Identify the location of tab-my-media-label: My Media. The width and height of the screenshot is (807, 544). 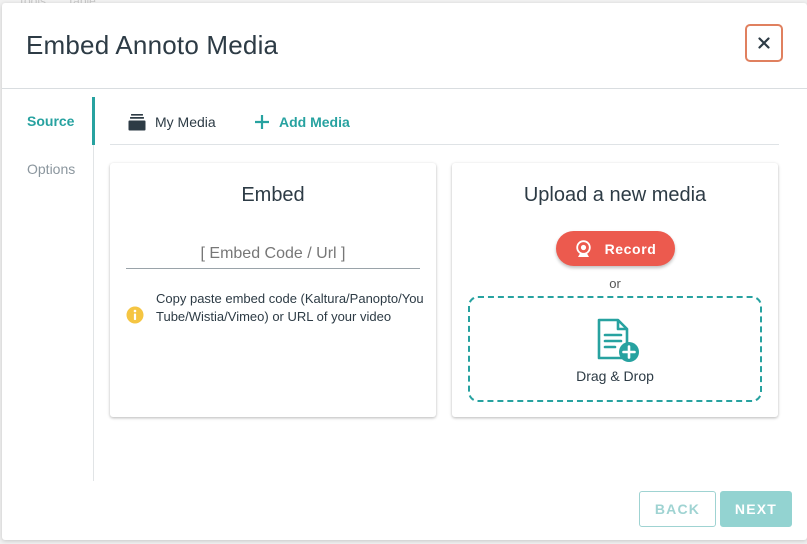
(185, 122).